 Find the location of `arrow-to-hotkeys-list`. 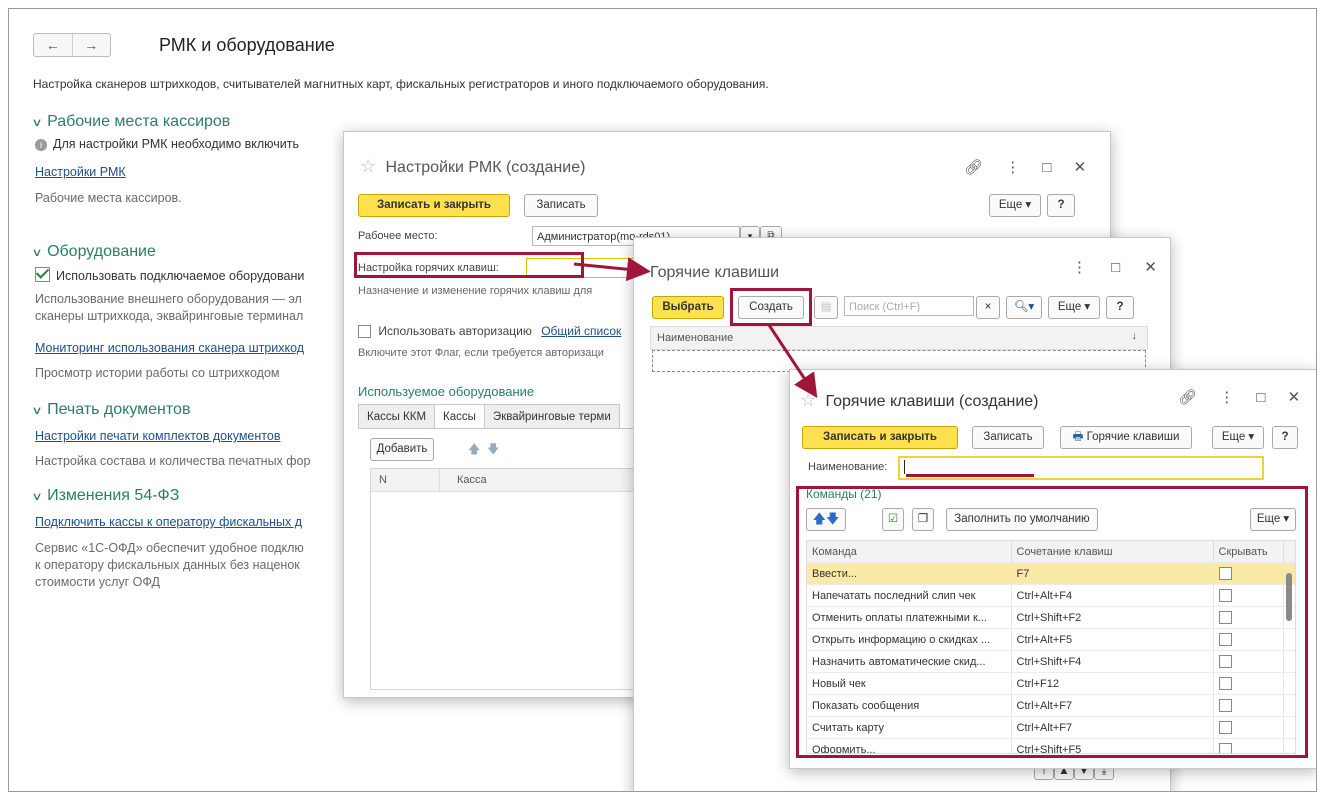

arrow-to-hotkeys-list is located at coordinates (612, 269).